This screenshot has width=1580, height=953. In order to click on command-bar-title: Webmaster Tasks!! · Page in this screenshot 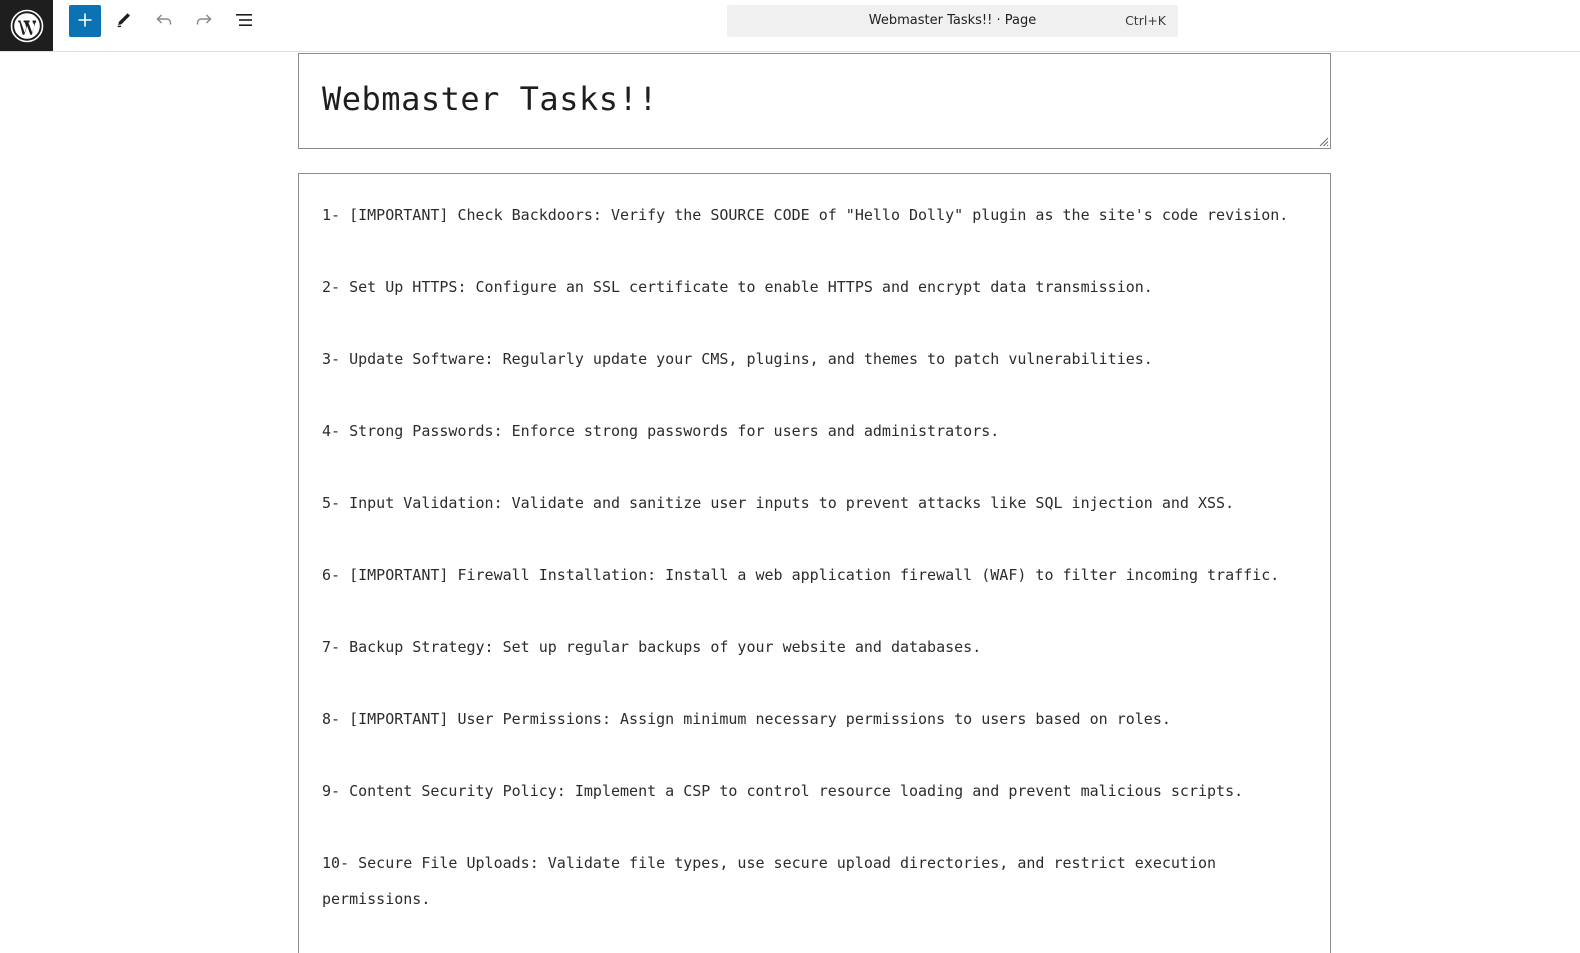, I will do `click(952, 20)`.